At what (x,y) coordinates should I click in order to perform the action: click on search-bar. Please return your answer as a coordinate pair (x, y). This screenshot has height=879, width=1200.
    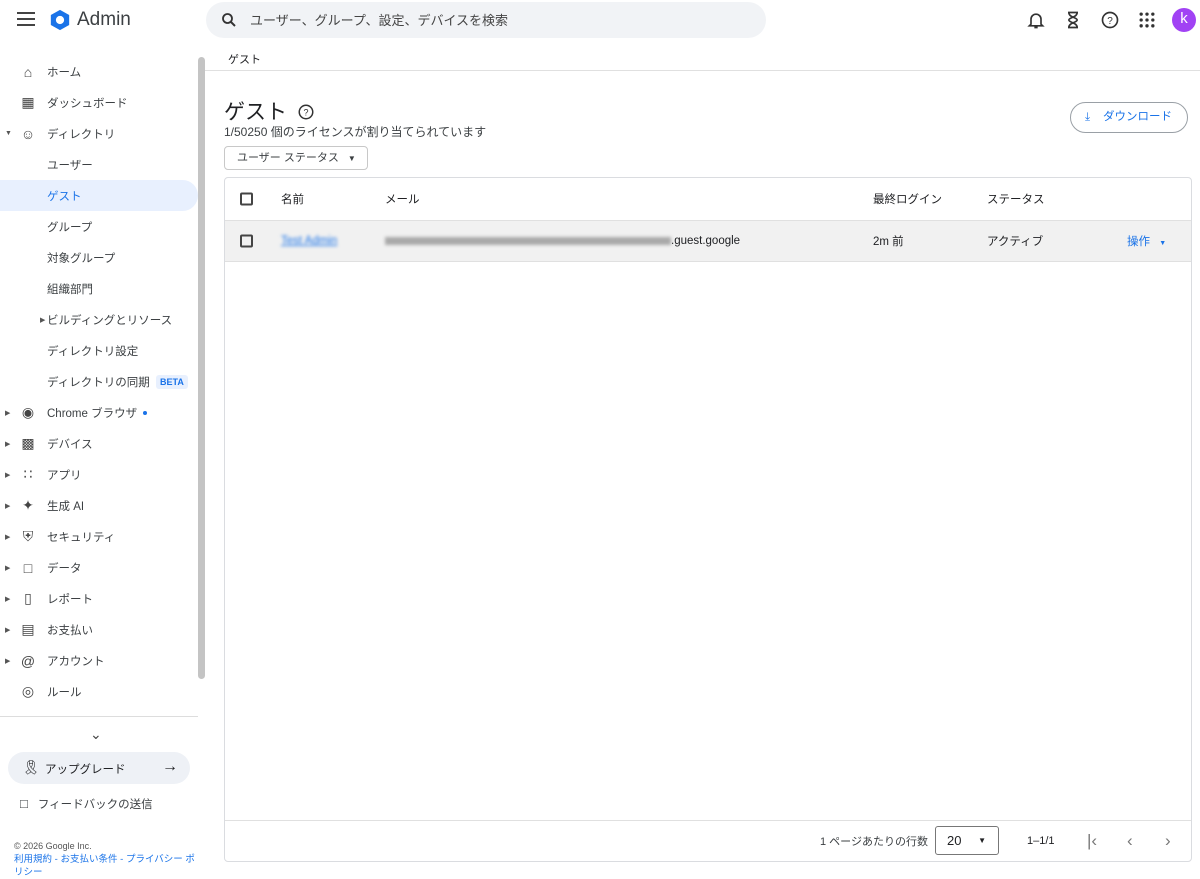
    Looking at the image, I should click on (486, 20).